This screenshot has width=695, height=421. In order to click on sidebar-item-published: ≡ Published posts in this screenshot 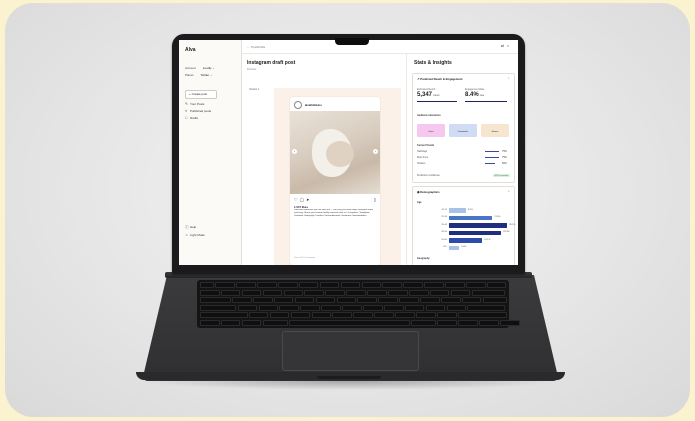, I will do `click(198, 111)`.